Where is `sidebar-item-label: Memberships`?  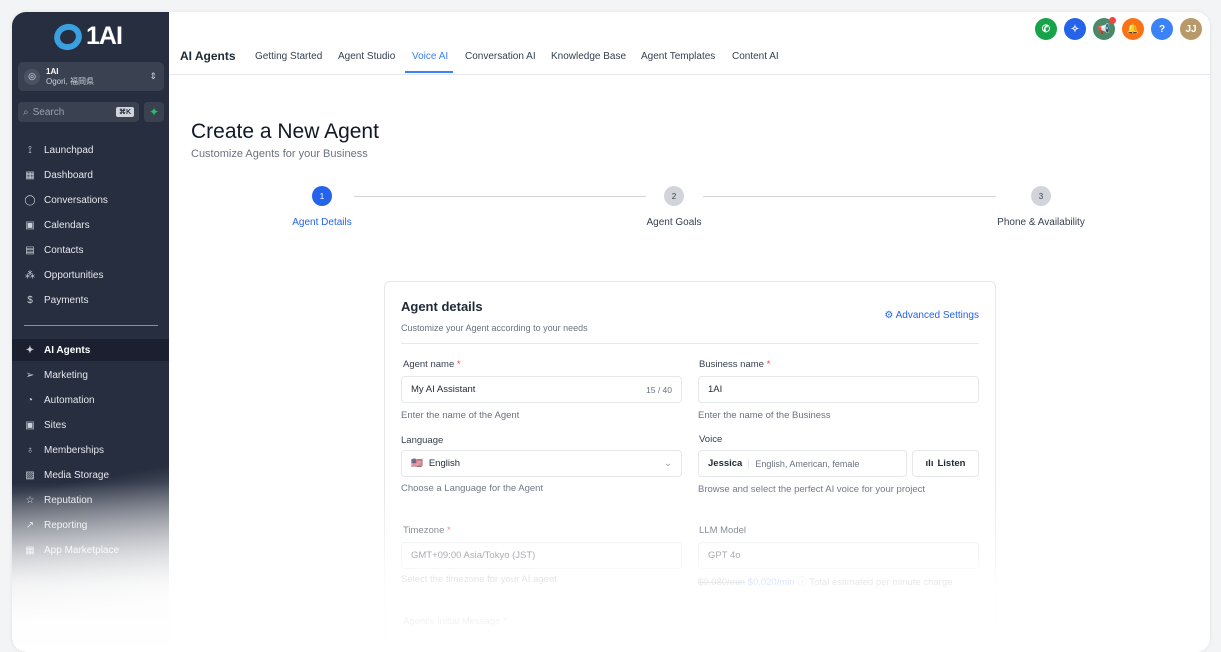 sidebar-item-label: Memberships is located at coordinates (74, 450).